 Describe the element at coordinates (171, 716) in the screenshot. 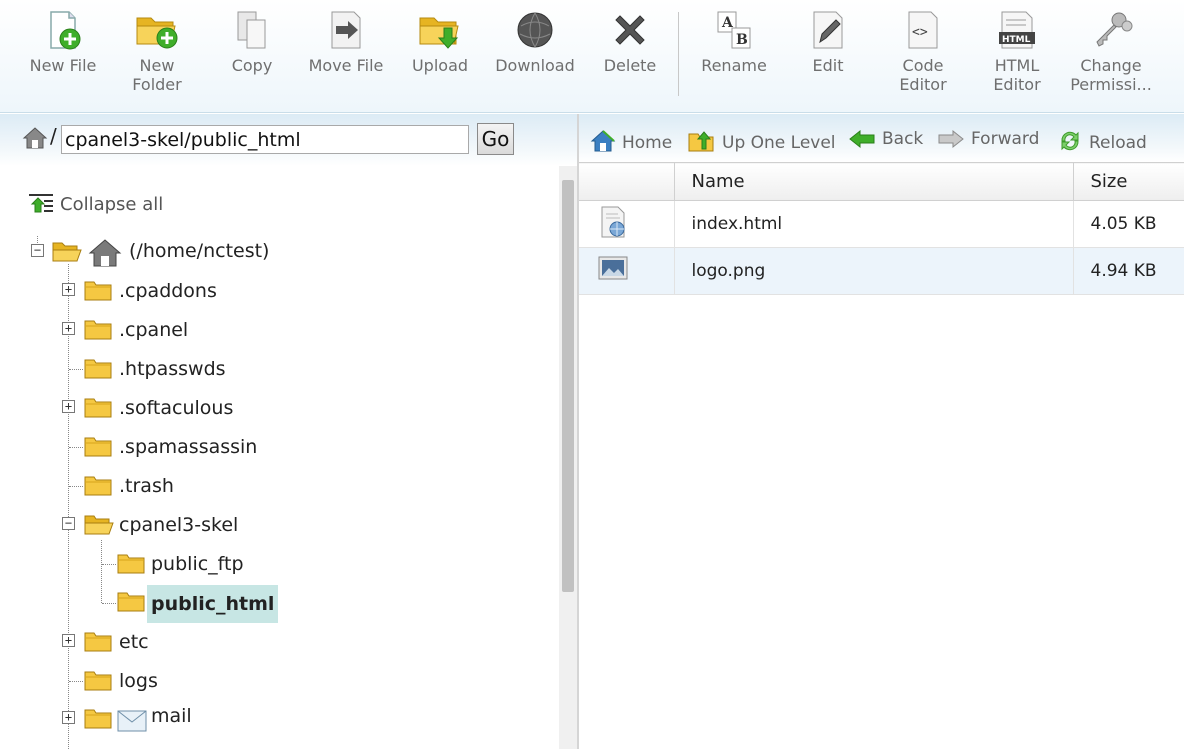

I see `tree-label: mail` at that location.